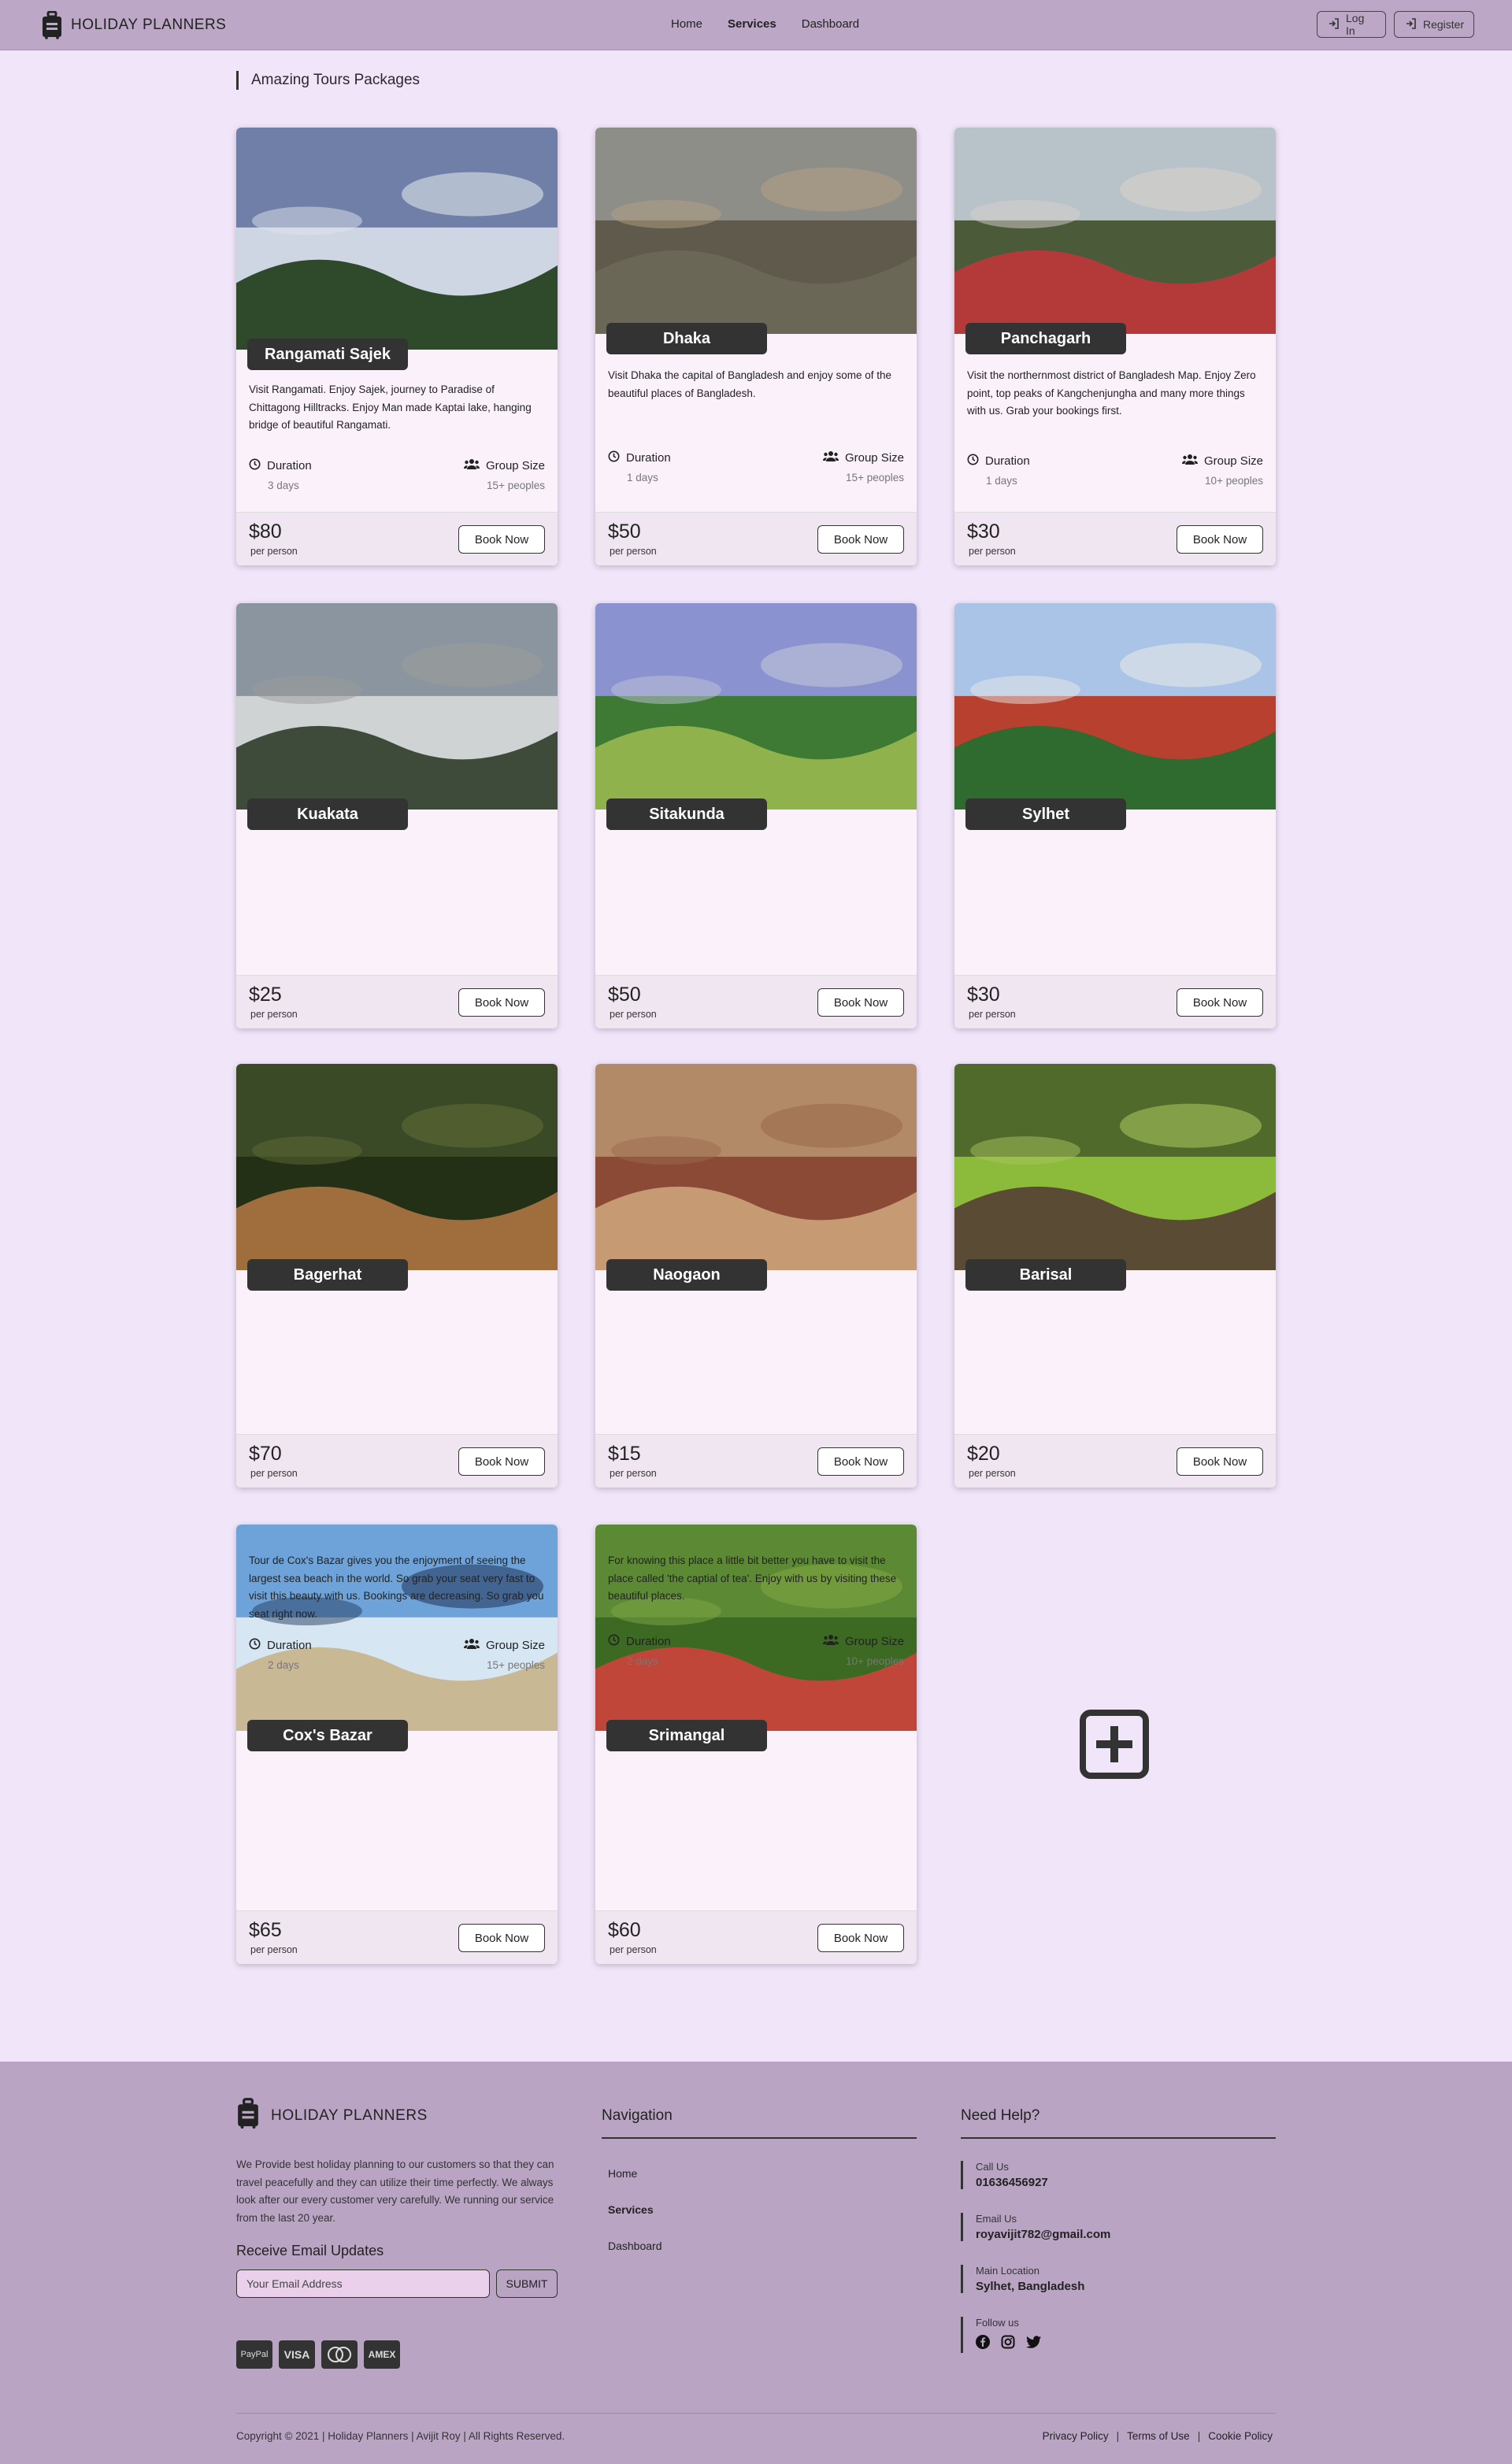 Image resolution: width=1512 pixels, height=2464 pixels. What do you see at coordinates (397, 538) in the screenshot?
I see `card-footer: $80 per person Book Now` at bounding box center [397, 538].